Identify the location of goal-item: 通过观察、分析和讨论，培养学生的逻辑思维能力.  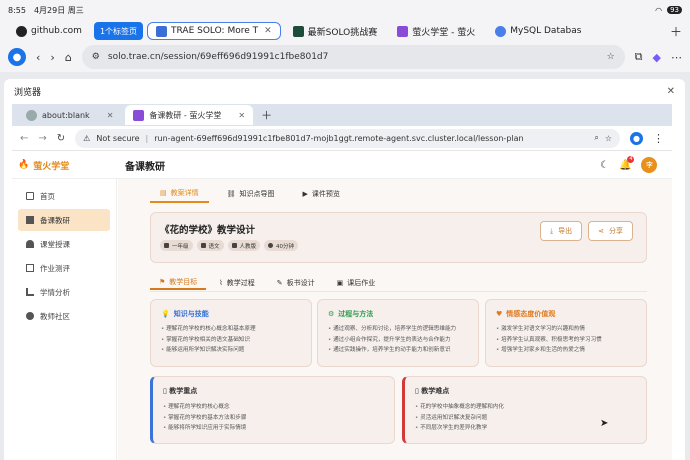
(398, 329).